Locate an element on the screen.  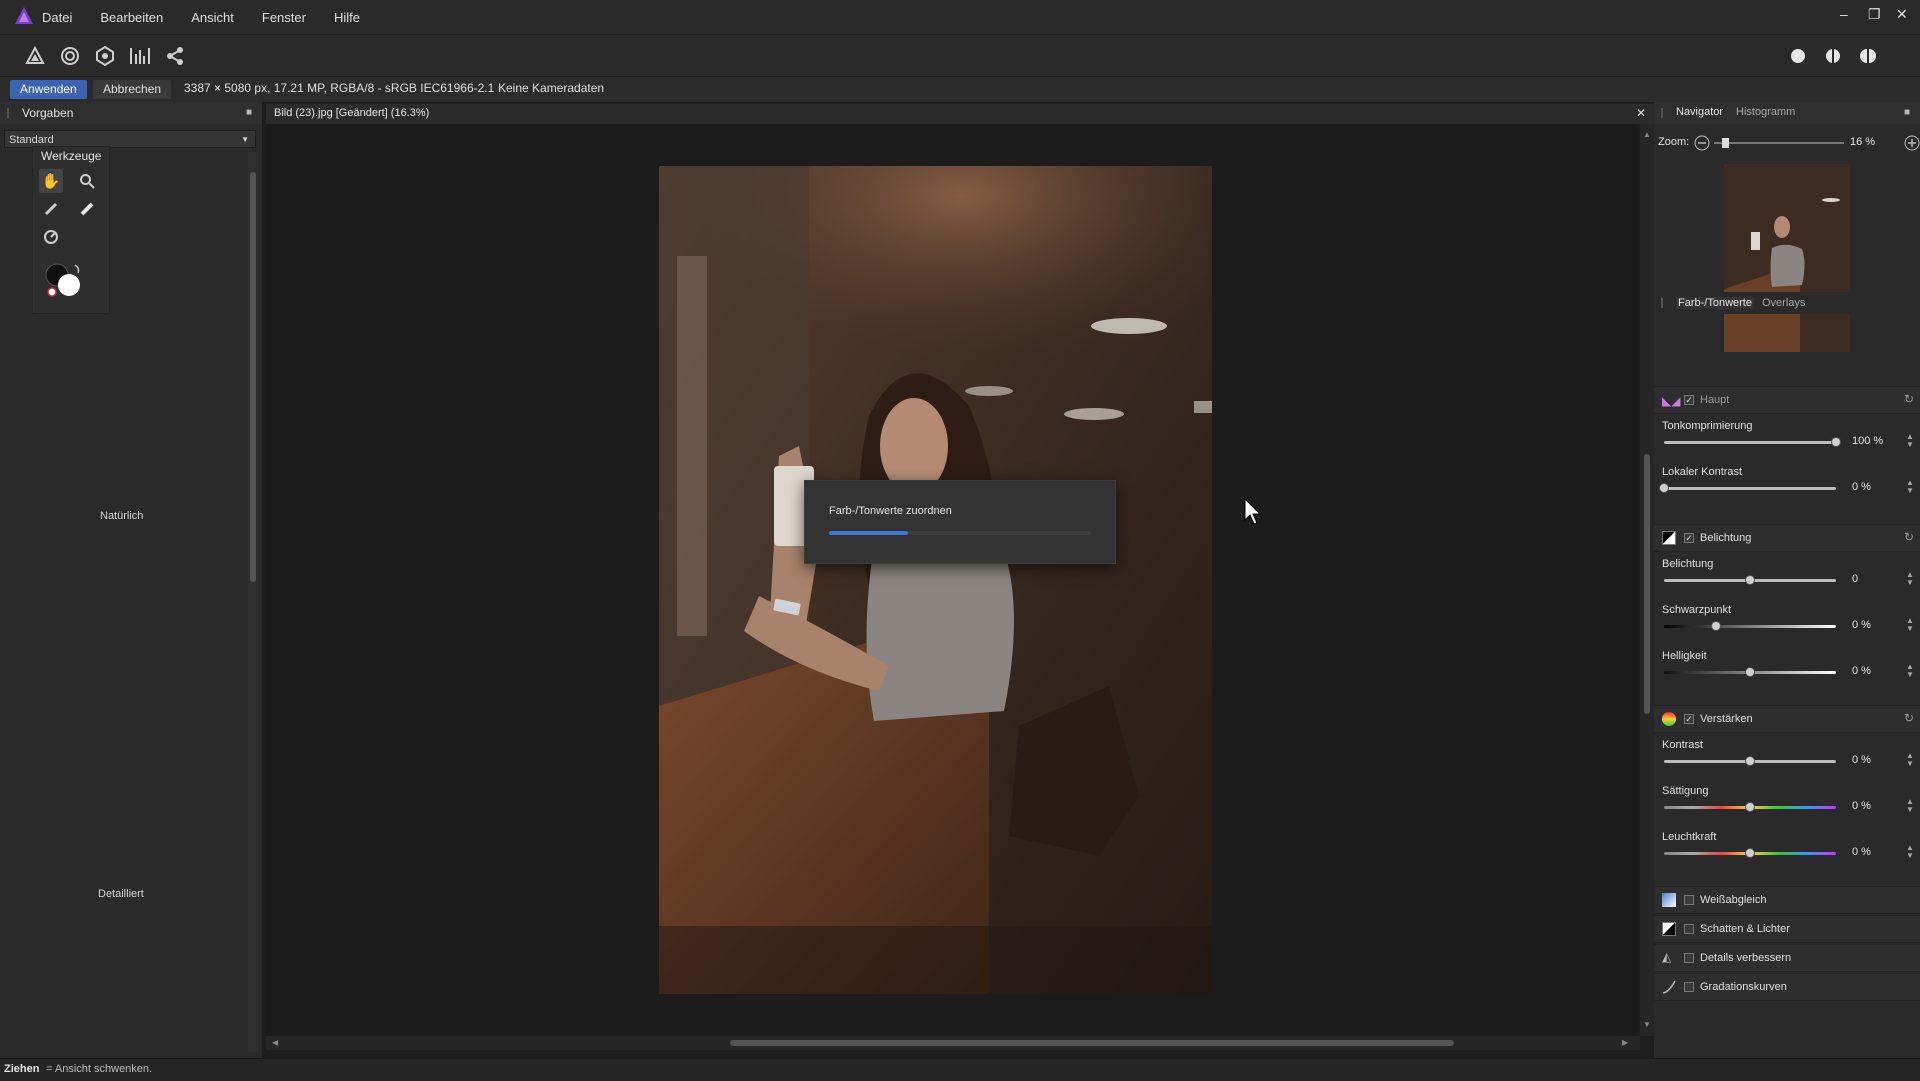
mirrored-view-icon is located at coordinates (1868, 56).